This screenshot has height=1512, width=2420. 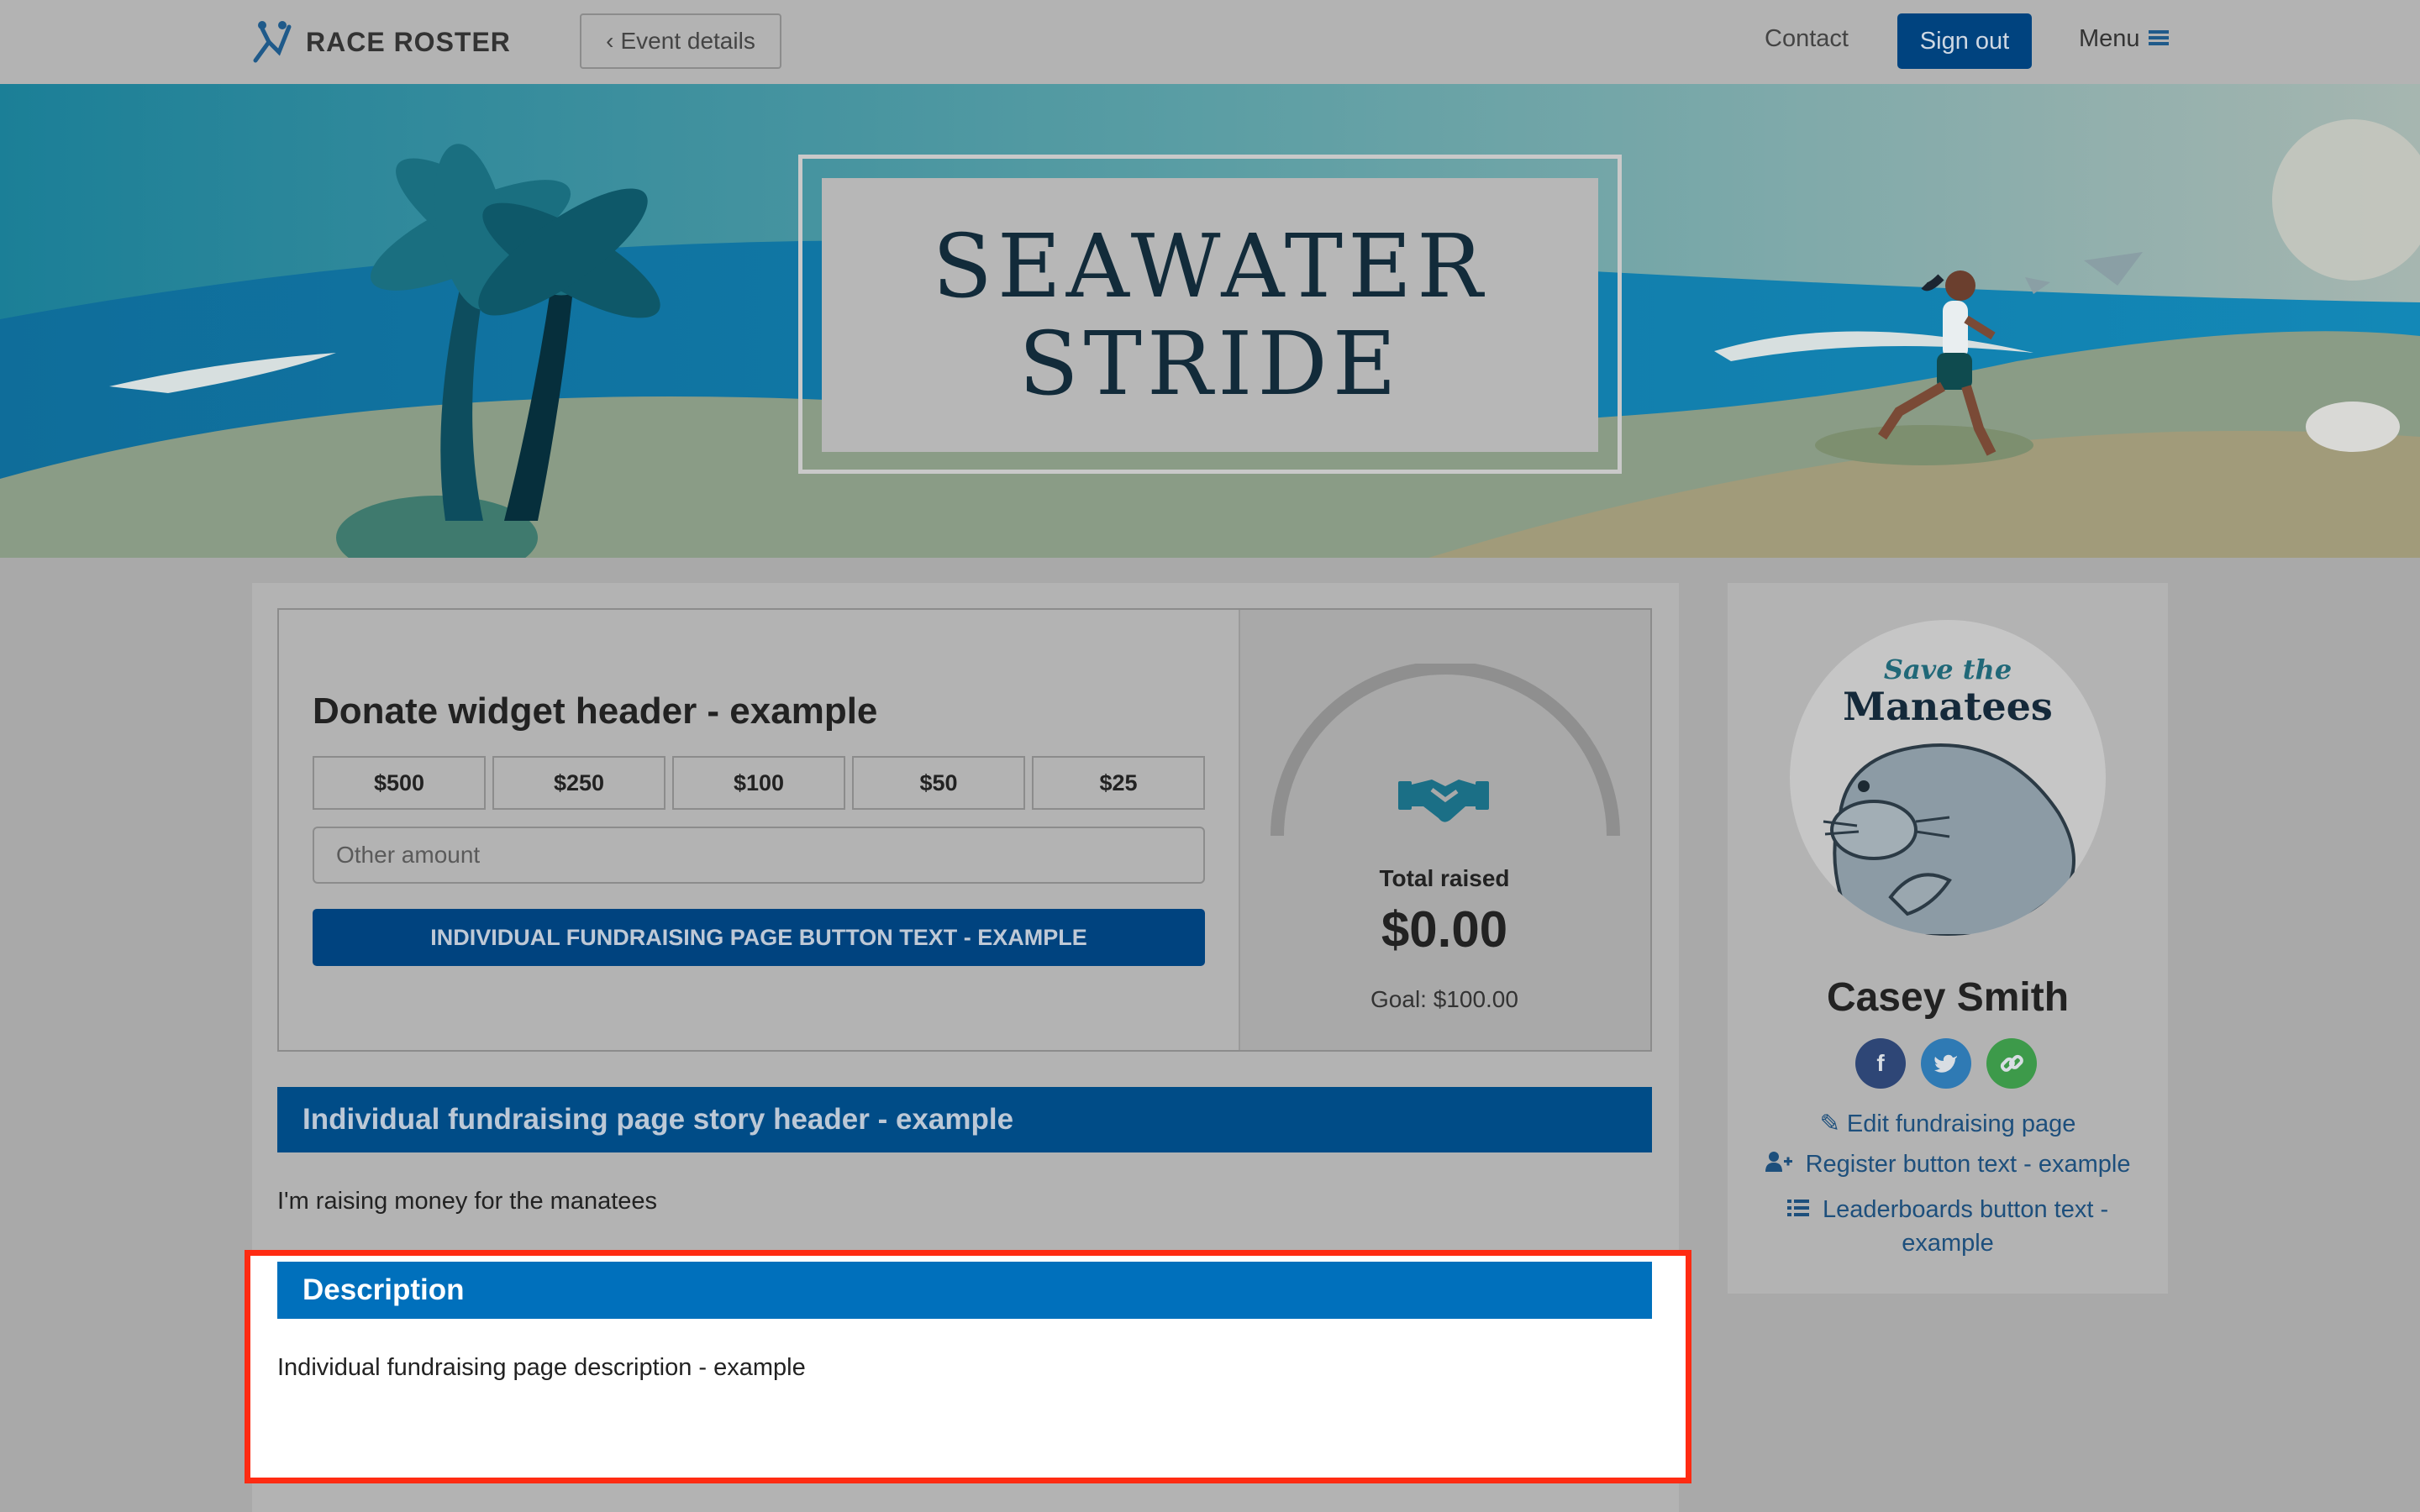 I want to click on avatar: Save the Manatees, so click(x=1948, y=778).